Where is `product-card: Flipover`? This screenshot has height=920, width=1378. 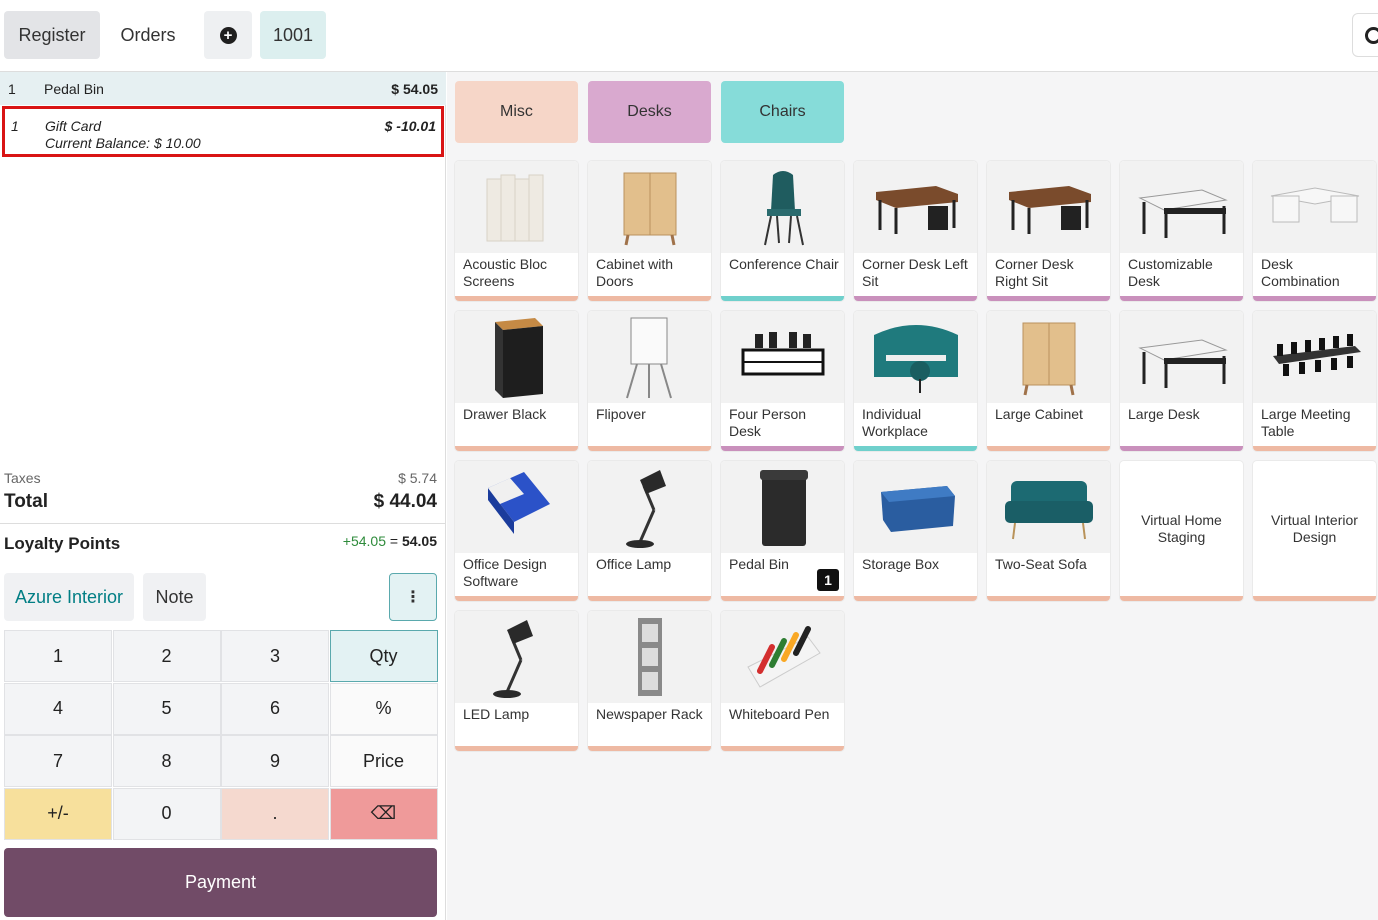 product-card: Flipover is located at coordinates (649, 381).